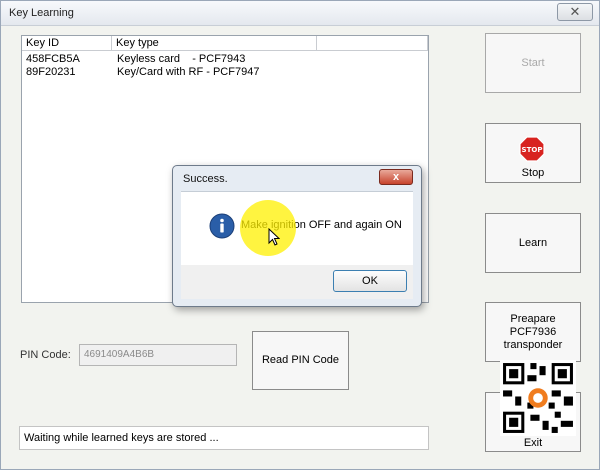 This screenshot has height=470, width=600. Describe the element at coordinates (396, 177) in the screenshot. I see `dialog-close-button: x` at that location.